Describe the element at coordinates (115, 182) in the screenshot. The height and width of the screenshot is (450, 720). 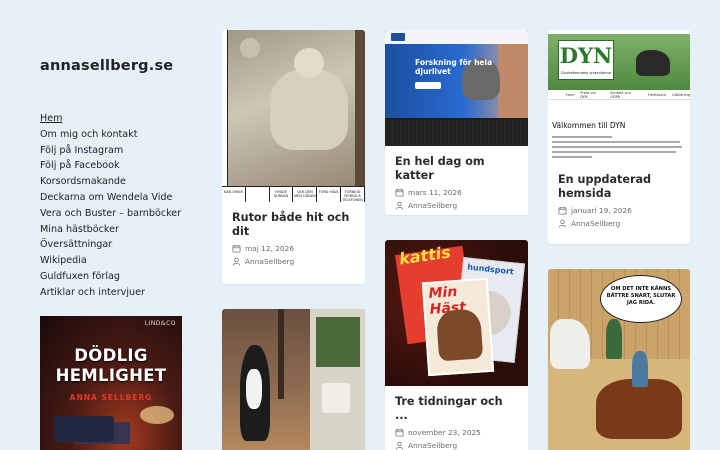
I see `nav-item-korsord: Korsordsmakande` at that location.